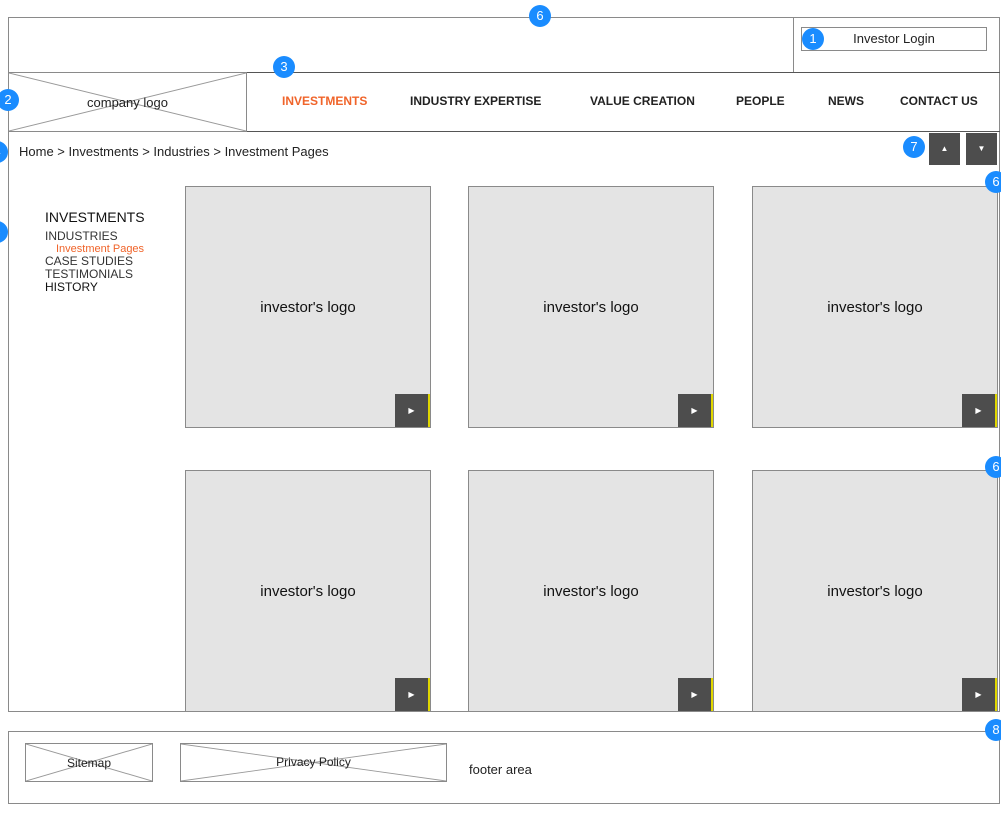 The image size is (1001, 833). What do you see at coordinates (939, 101) in the screenshot?
I see `nav-item-contact-us: CONTACT US` at bounding box center [939, 101].